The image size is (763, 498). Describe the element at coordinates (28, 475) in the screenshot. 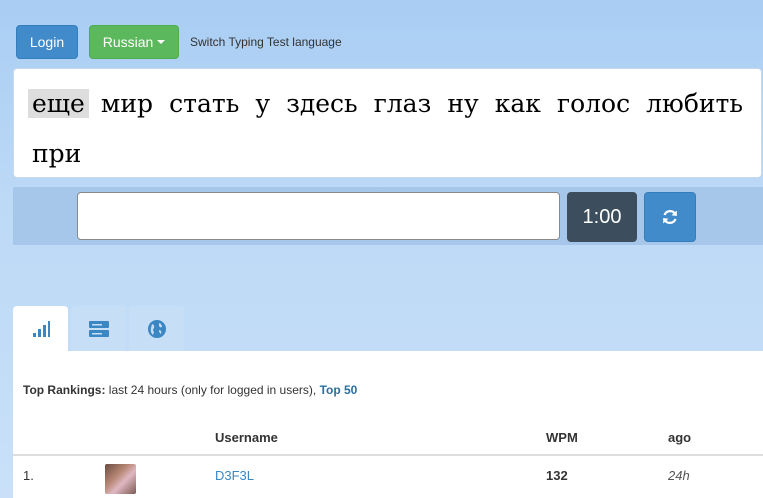

I see `row-rank: 1.` at that location.